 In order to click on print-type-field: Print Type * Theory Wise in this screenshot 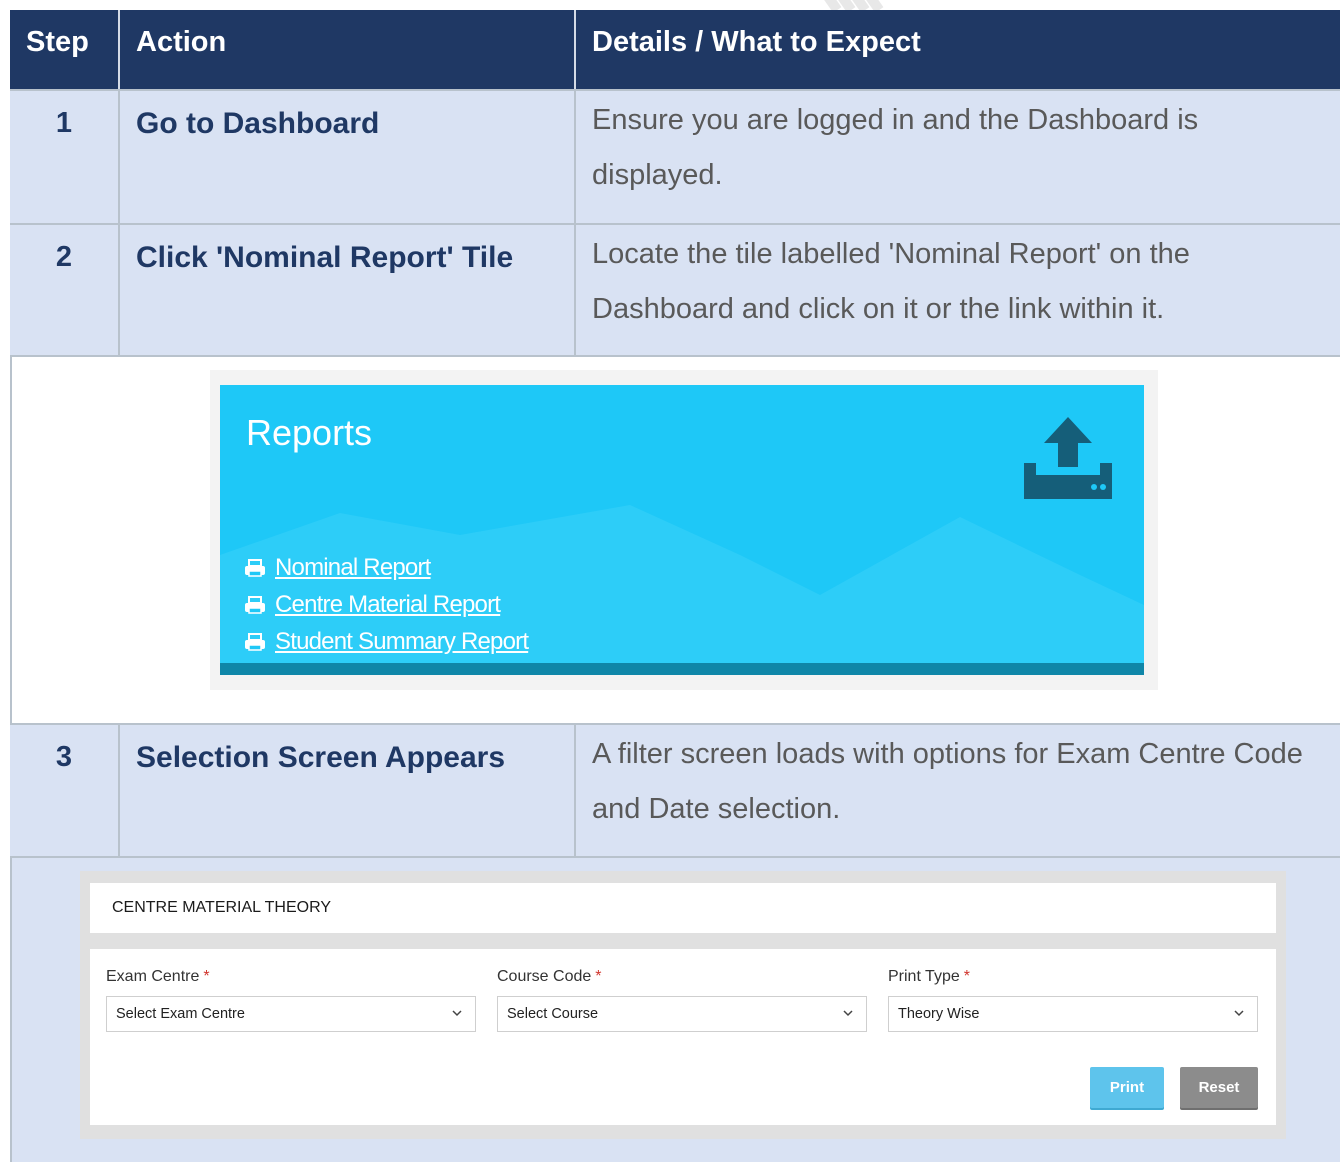, I will do `click(1073, 1000)`.